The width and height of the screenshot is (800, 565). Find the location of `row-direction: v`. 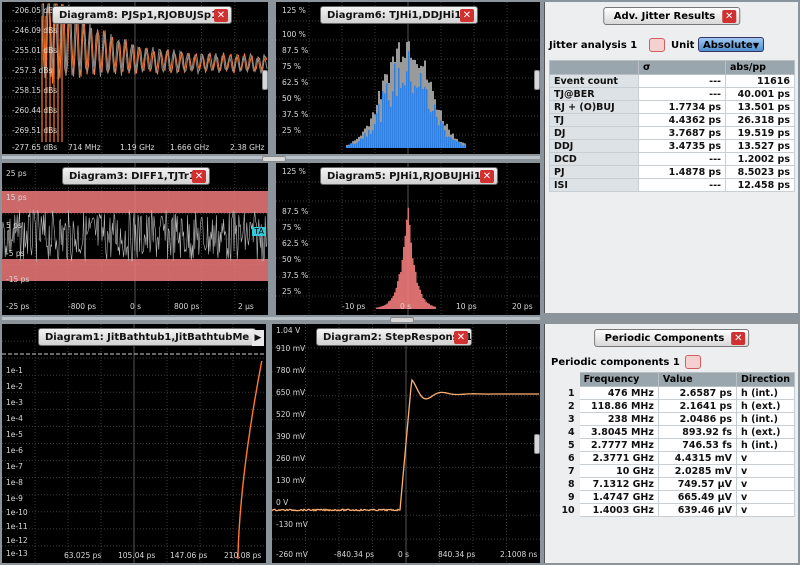

row-direction: v is located at coordinates (765, 484).